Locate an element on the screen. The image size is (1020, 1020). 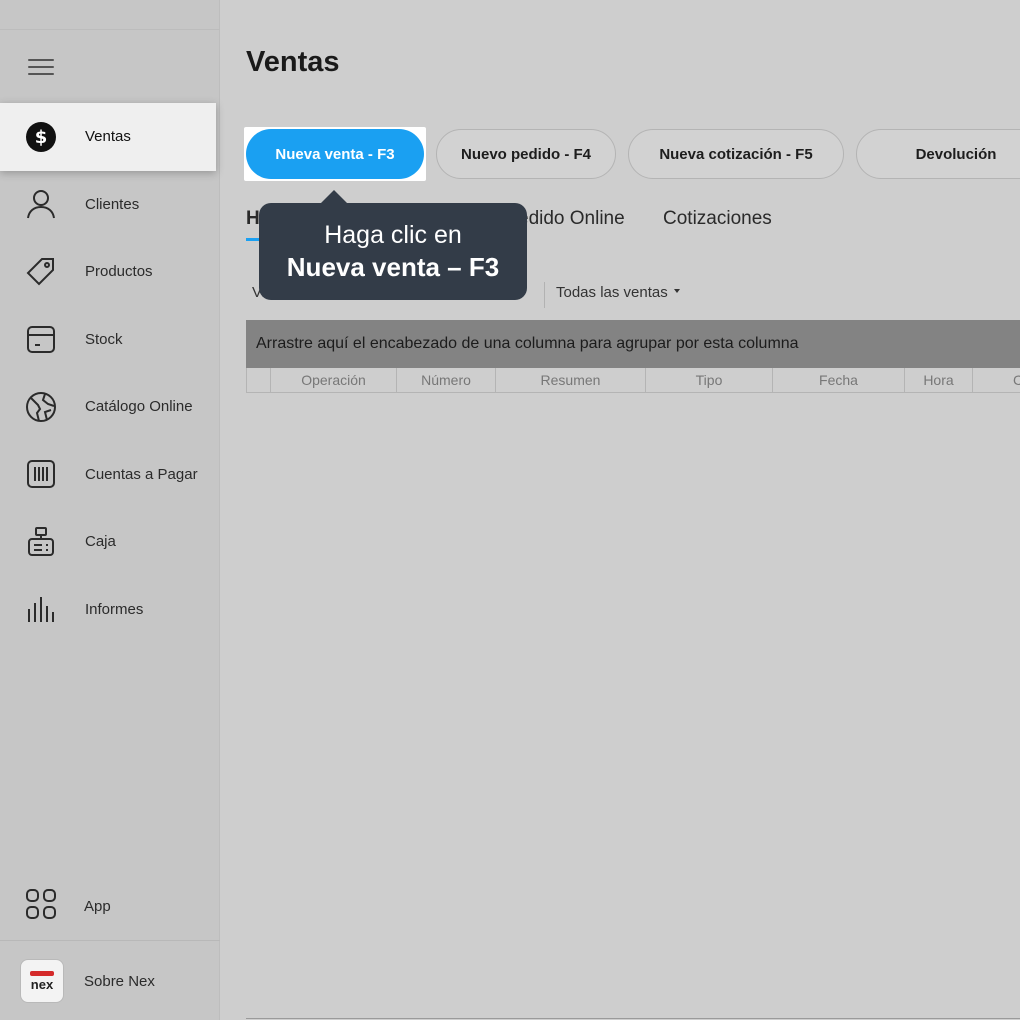
sidebar-item-label: Clientes is located at coordinates (112, 204).